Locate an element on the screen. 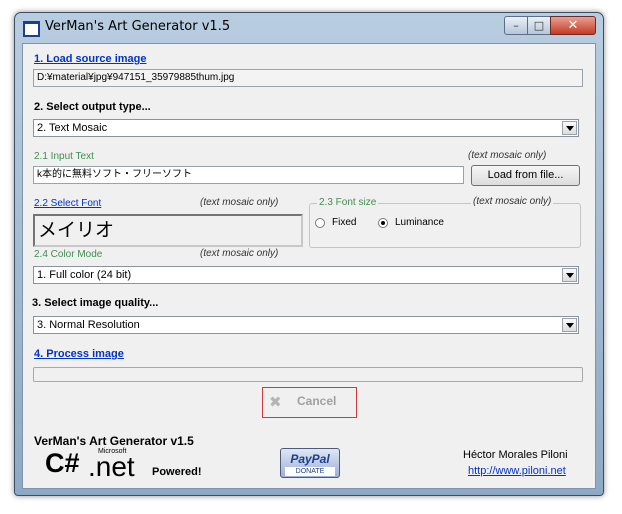 Image resolution: width=622 pixels, height=514 pixels. luminance-radio is located at coordinates (383, 223).